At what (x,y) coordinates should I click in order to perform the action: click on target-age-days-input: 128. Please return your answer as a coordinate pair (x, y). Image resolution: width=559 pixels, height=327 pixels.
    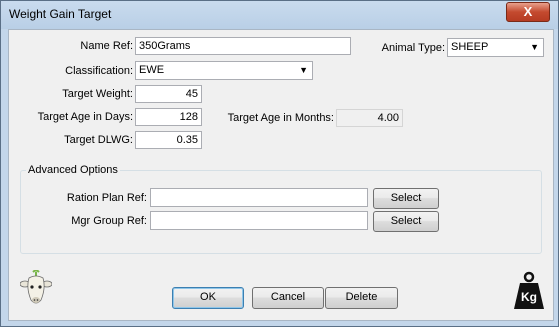
    Looking at the image, I should click on (168, 117).